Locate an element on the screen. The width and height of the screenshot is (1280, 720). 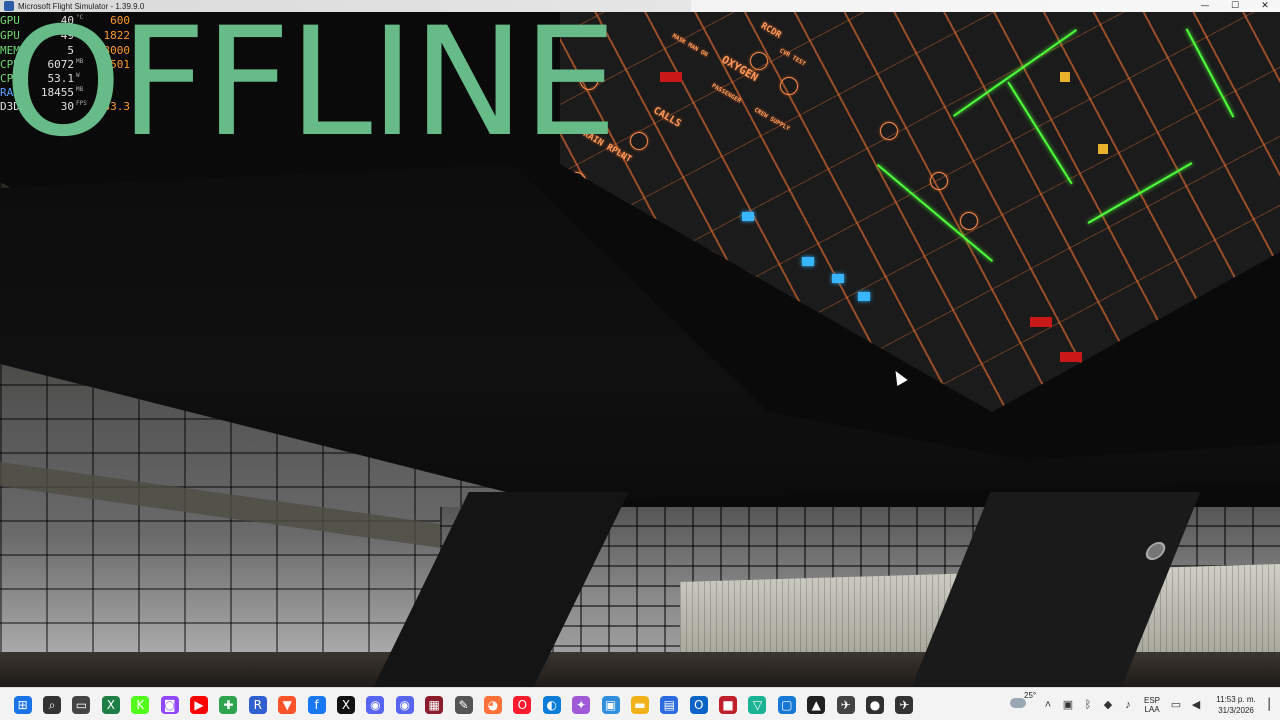
r-app-icon: R is located at coordinates (257, 704).